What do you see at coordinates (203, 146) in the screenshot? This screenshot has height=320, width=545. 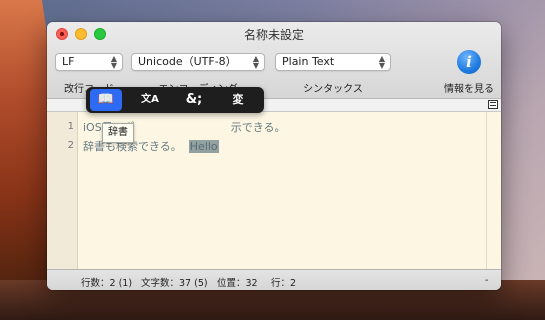 I see `selected-text: Hello` at bounding box center [203, 146].